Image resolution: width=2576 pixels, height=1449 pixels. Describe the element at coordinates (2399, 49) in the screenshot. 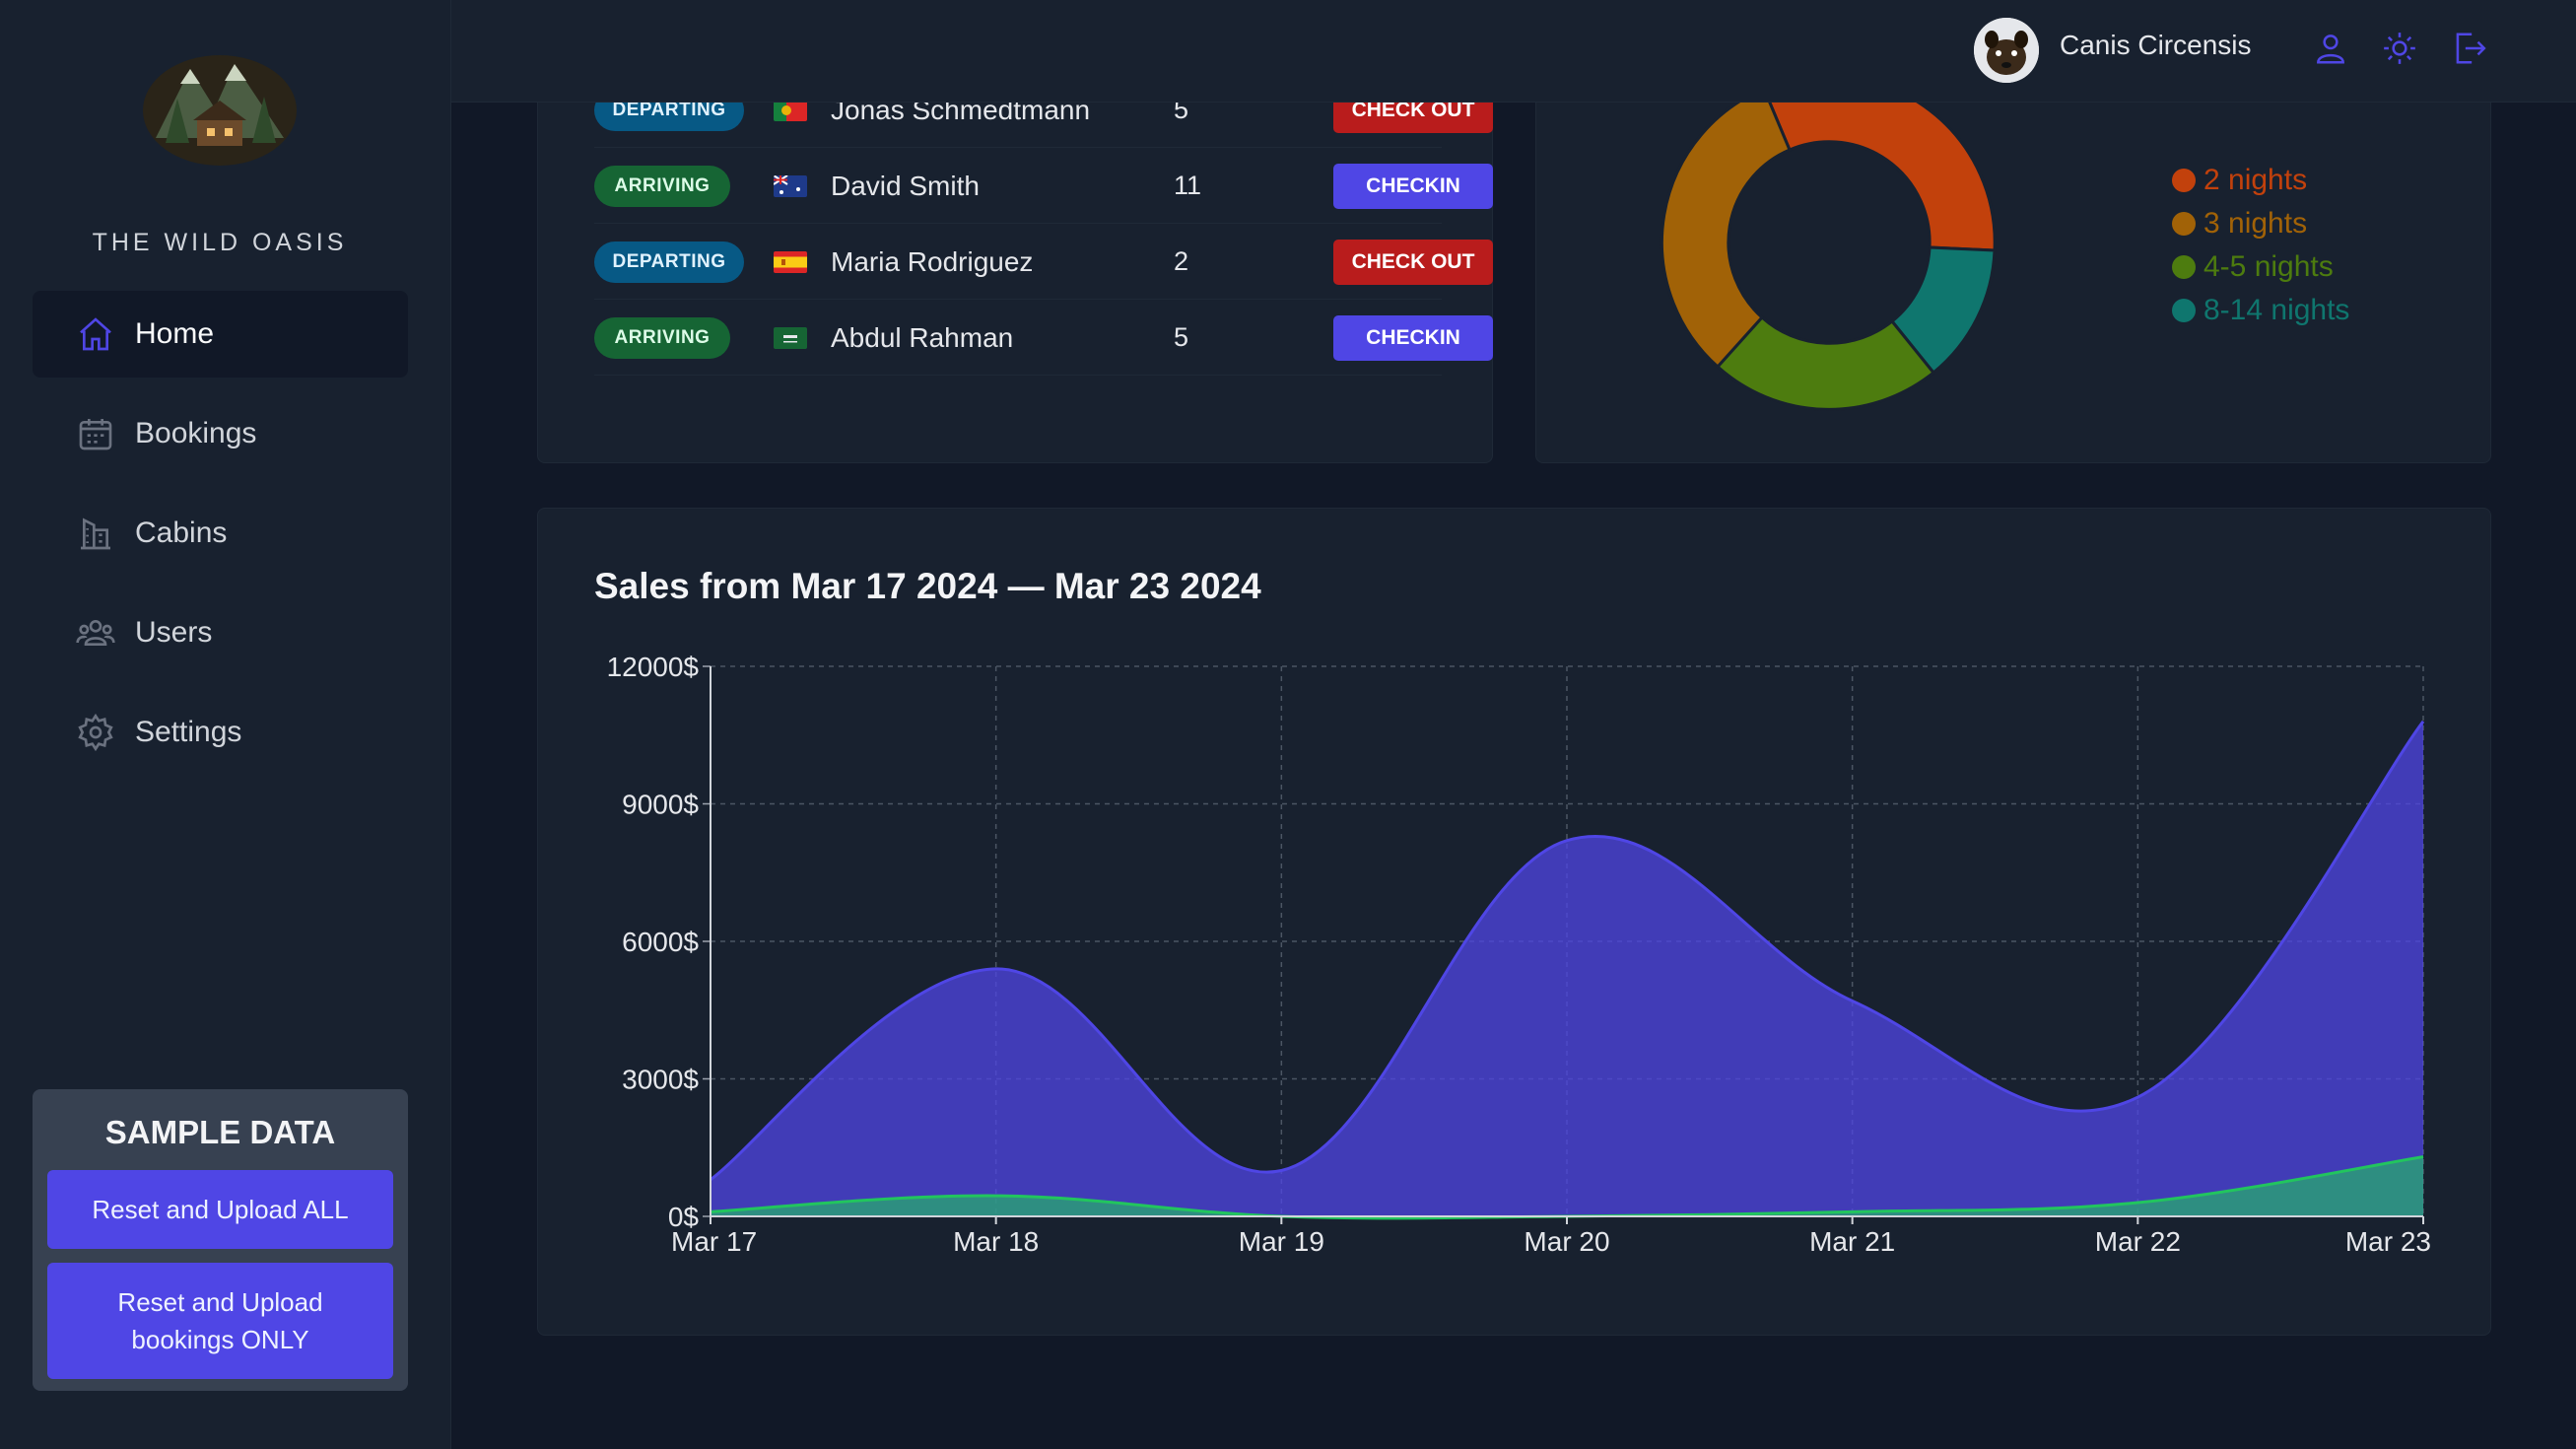

I see `sun-icon` at that location.